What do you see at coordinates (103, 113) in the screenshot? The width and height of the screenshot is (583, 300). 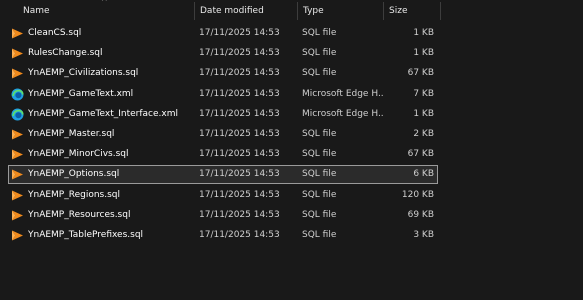 I see `file-name: YnAEMP_GameText_Interface.xml` at bounding box center [103, 113].